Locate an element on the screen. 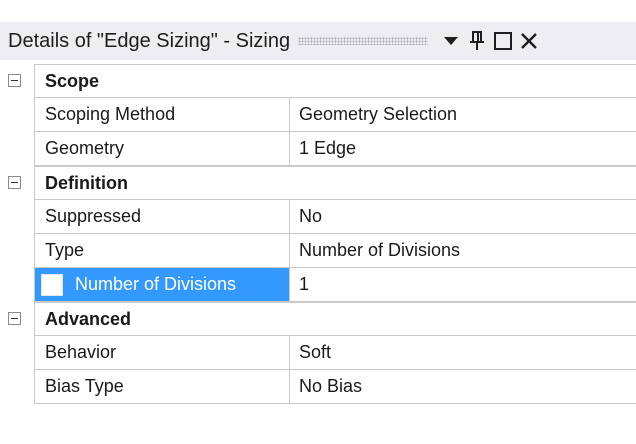  category-scope: Scope is located at coordinates (318, 81).